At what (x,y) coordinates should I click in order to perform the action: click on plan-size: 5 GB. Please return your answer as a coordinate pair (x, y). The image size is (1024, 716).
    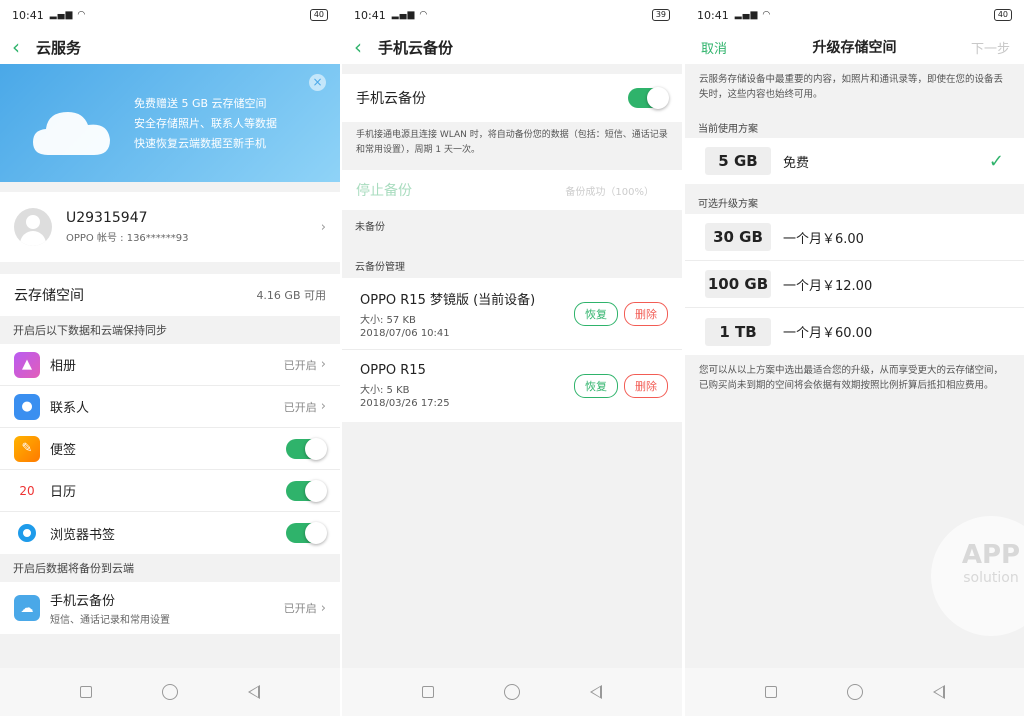
    Looking at the image, I should click on (738, 161).